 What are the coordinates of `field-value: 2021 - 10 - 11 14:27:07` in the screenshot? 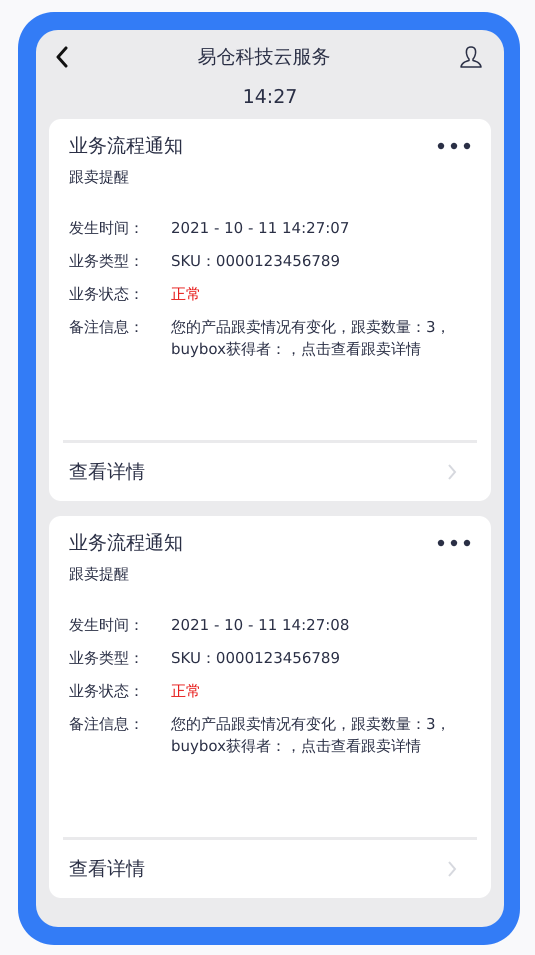 It's located at (260, 228).